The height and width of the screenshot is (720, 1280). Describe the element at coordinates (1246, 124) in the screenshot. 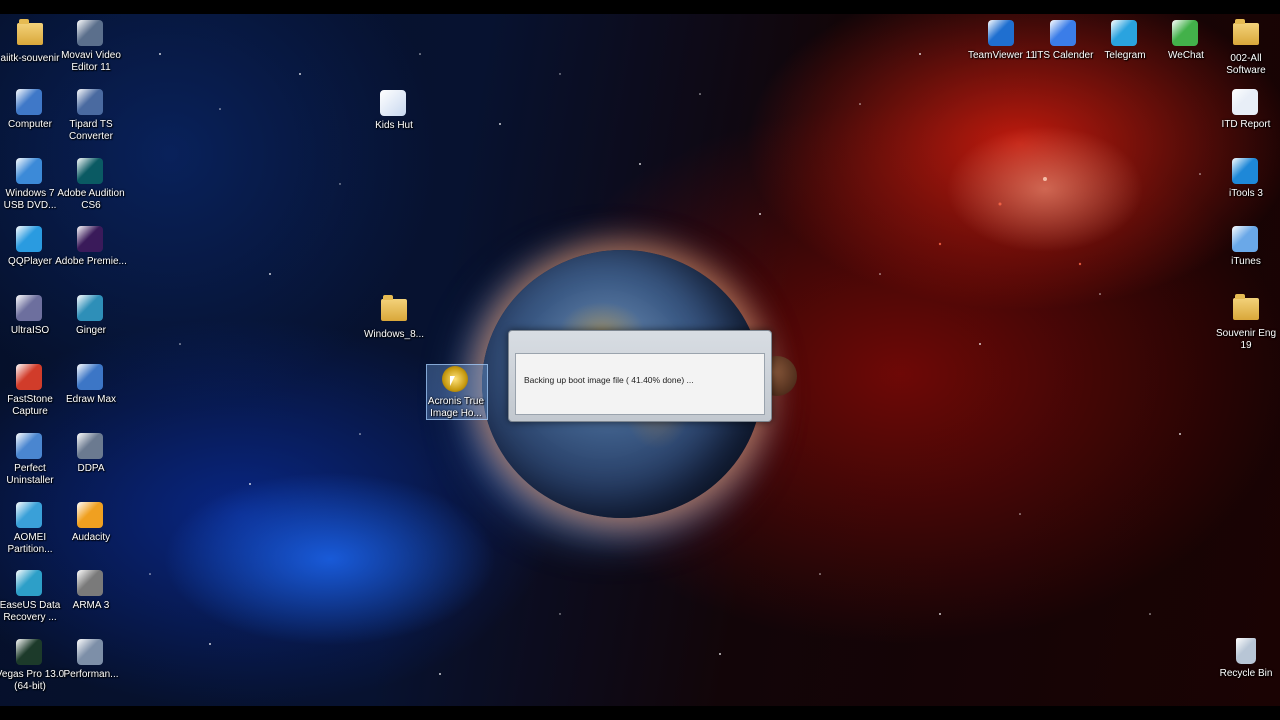

I see `desktop-icon-label: ITD Report` at that location.